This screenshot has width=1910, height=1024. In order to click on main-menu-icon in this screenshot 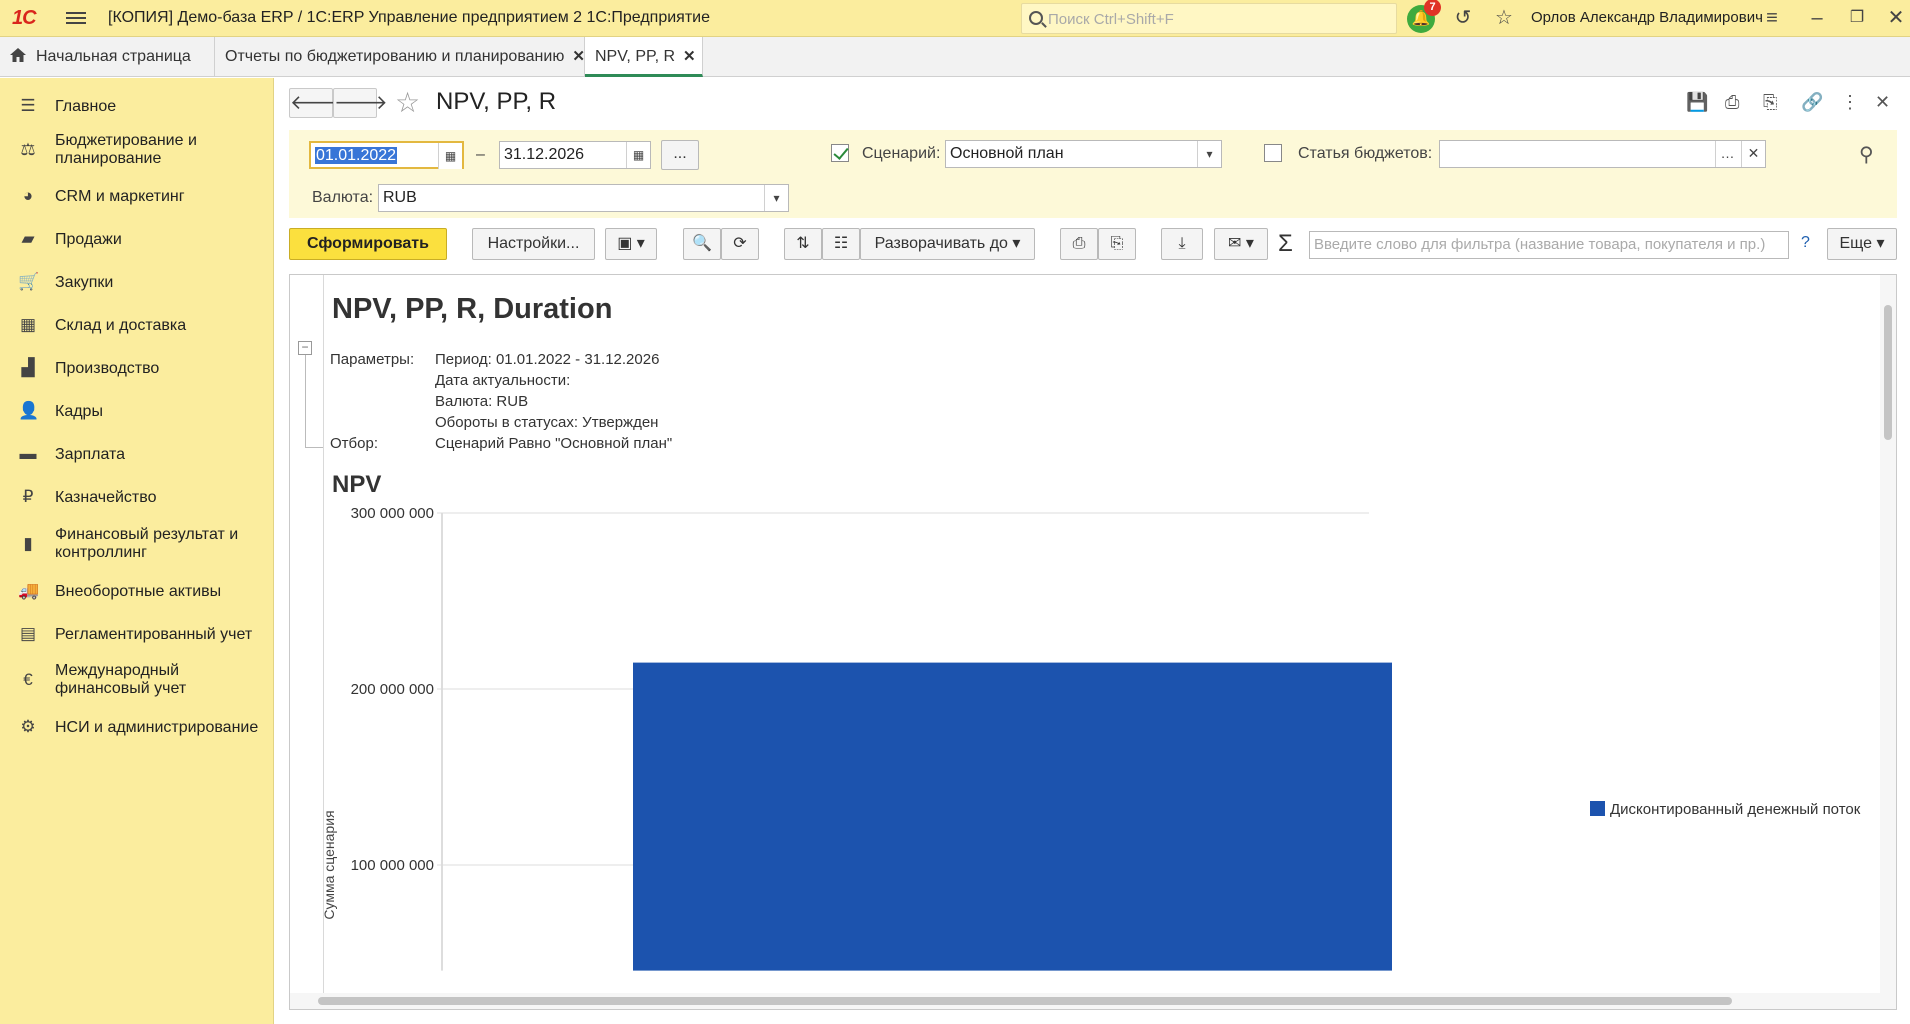, I will do `click(76, 18)`.